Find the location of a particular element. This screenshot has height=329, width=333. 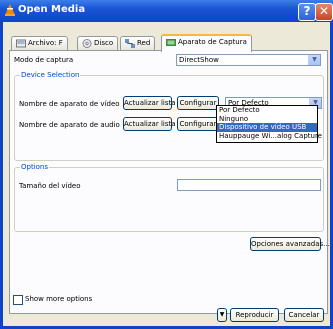

window-title: Open Media is located at coordinates (52, 9).